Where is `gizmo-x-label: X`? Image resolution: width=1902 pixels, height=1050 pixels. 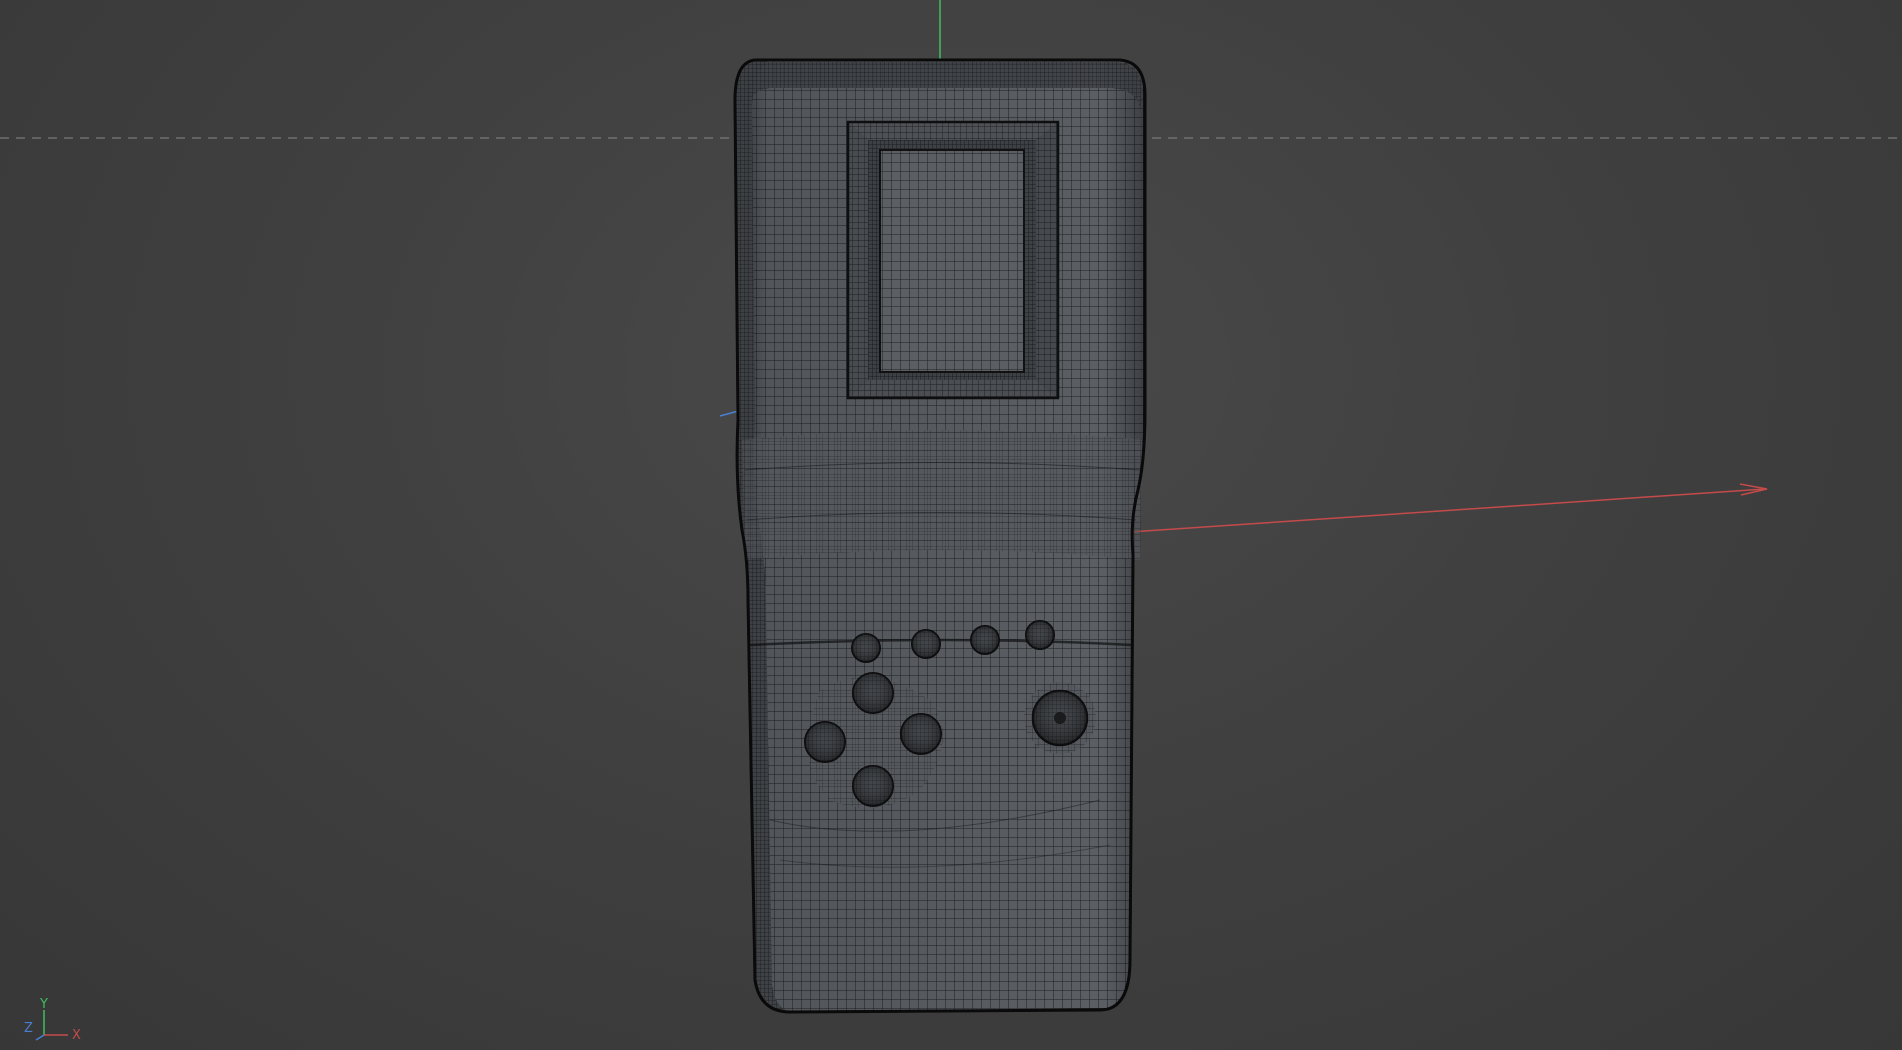 gizmo-x-label: X is located at coordinates (76, 1035).